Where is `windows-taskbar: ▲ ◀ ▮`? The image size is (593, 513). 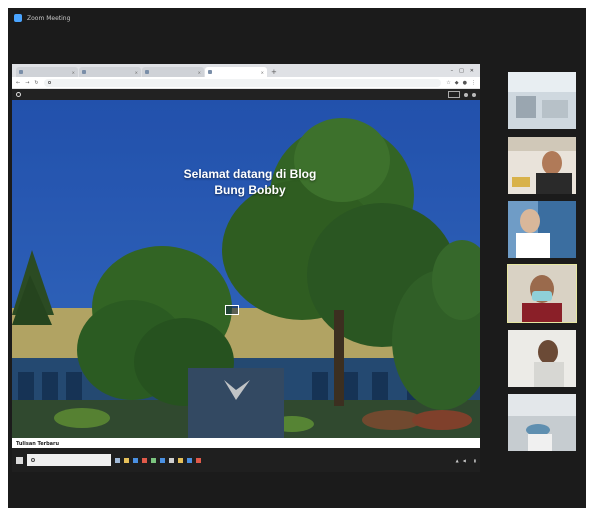
windows-taskbar: ▲ ◀ ▮ is located at coordinates (246, 460).